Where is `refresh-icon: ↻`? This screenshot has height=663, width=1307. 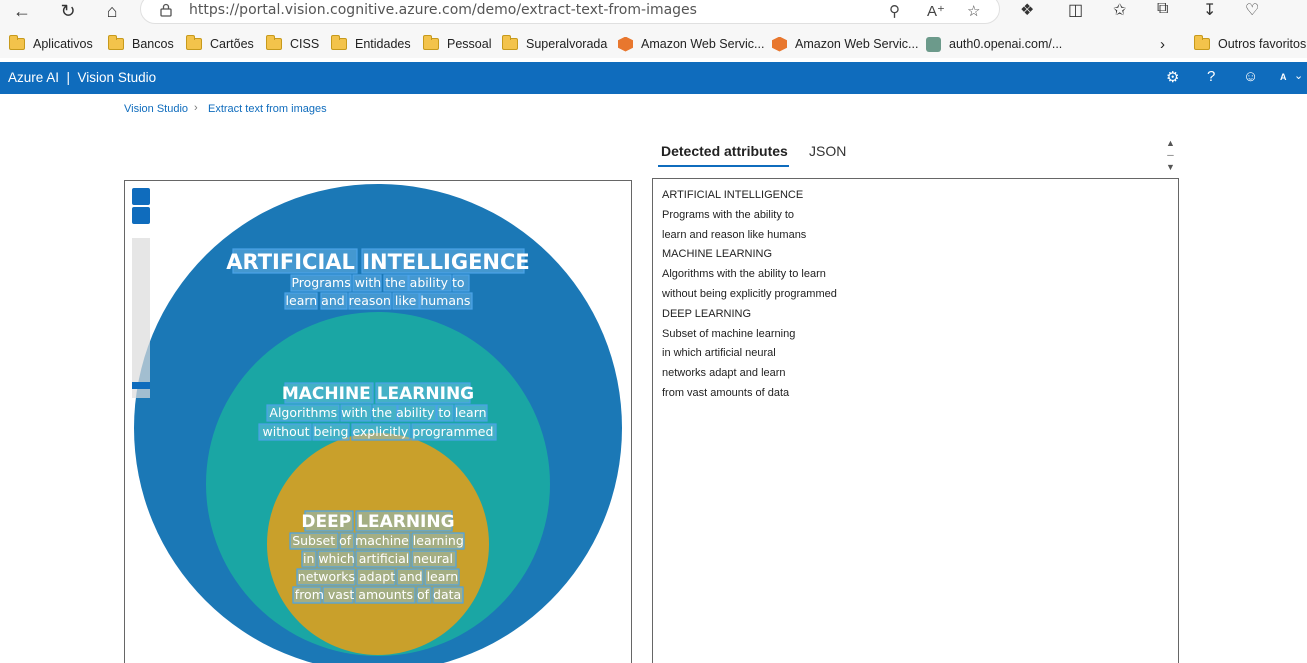 refresh-icon: ↻ is located at coordinates (68, 11).